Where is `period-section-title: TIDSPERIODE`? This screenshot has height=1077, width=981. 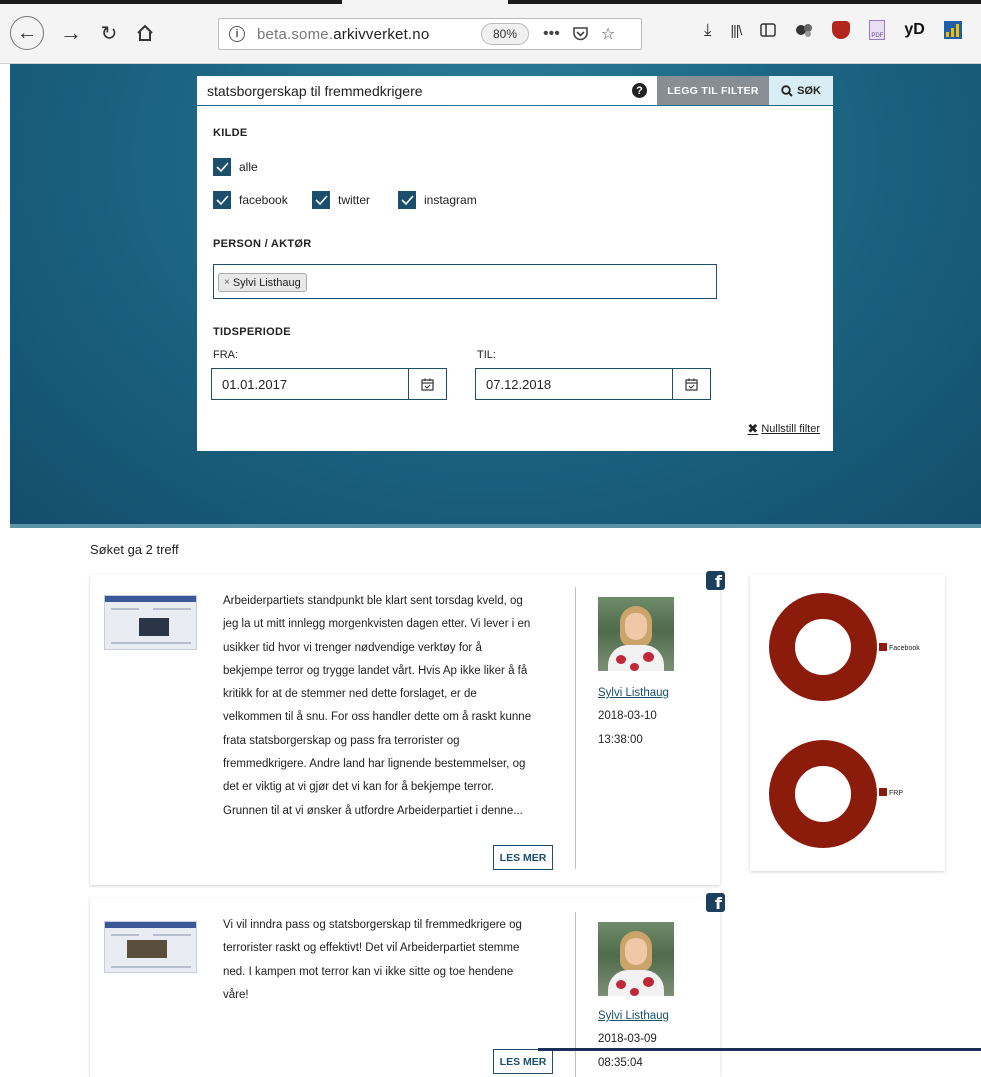 period-section-title: TIDSPERIODE is located at coordinates (252, 332).